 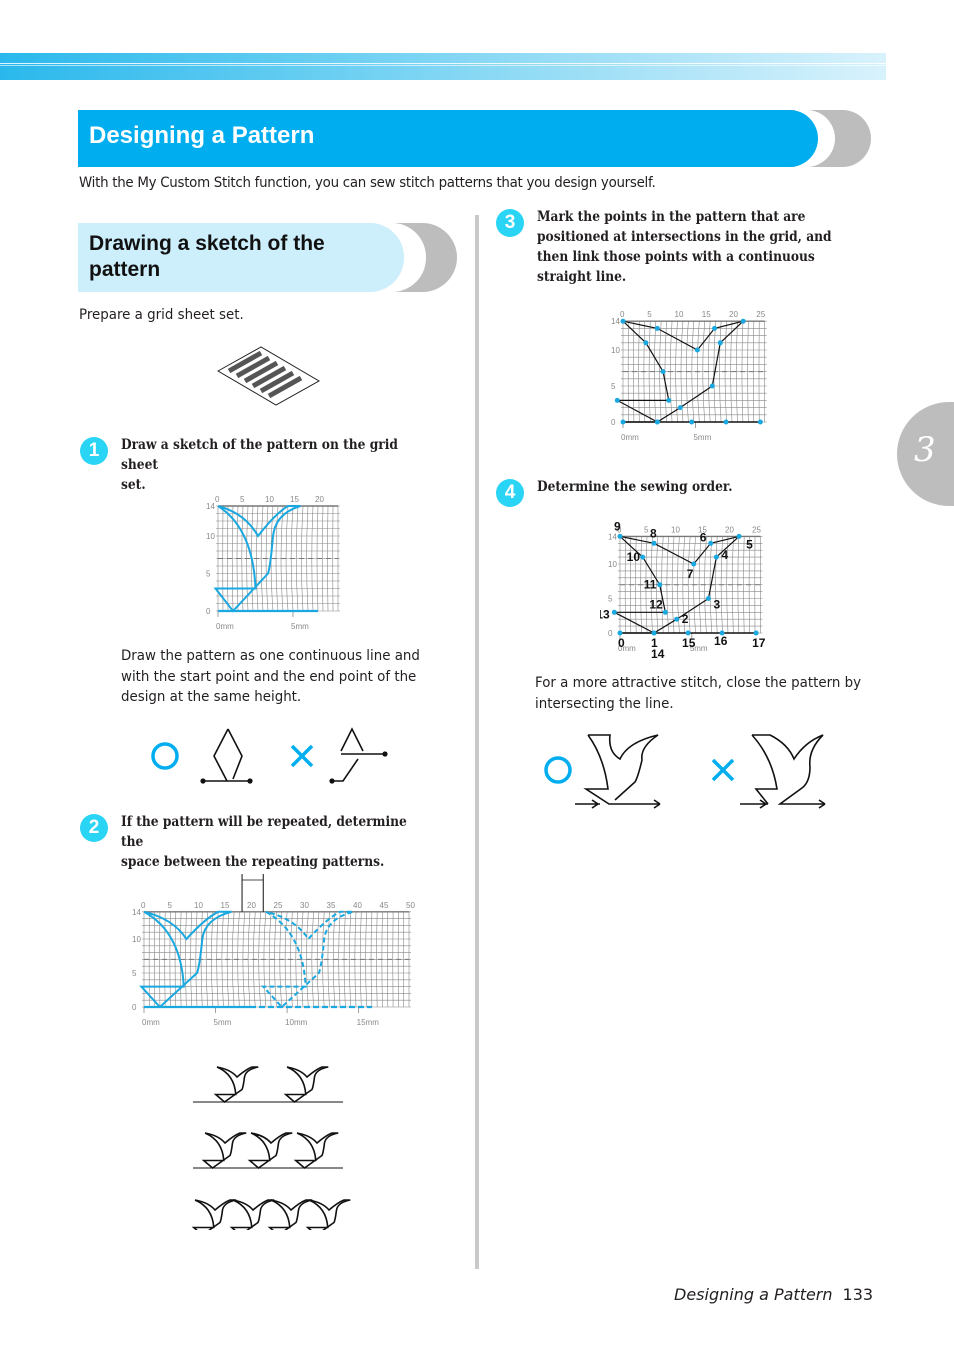 What do you see at coordinates (689, 376) in the screenshot?
I see `grid-marked-points: 0 5 10 15 20 25 0 5 10 14 0mm 5mm` at bounding box center [689, 376].